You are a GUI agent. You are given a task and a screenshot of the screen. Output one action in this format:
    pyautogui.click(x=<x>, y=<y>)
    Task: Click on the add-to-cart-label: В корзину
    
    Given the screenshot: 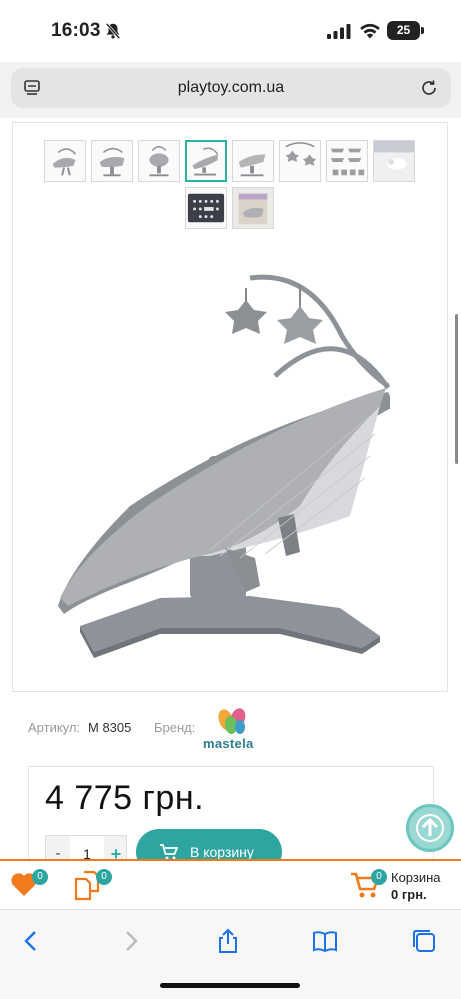 What is the action you would take?
    pyautogui.click(x=222, y=852)
    